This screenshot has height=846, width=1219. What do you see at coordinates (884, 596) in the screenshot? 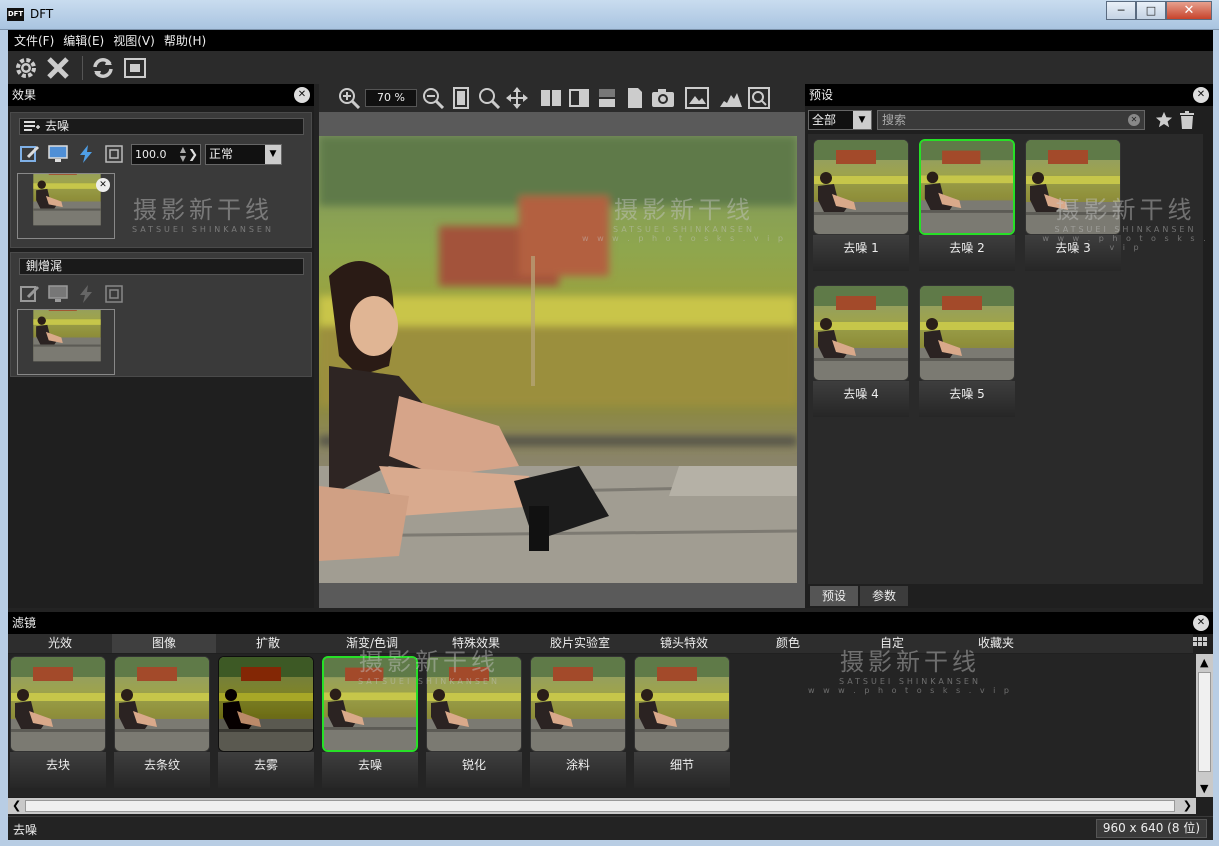
I see `tab-parameters: 参数` at bounding box center [884, 596].